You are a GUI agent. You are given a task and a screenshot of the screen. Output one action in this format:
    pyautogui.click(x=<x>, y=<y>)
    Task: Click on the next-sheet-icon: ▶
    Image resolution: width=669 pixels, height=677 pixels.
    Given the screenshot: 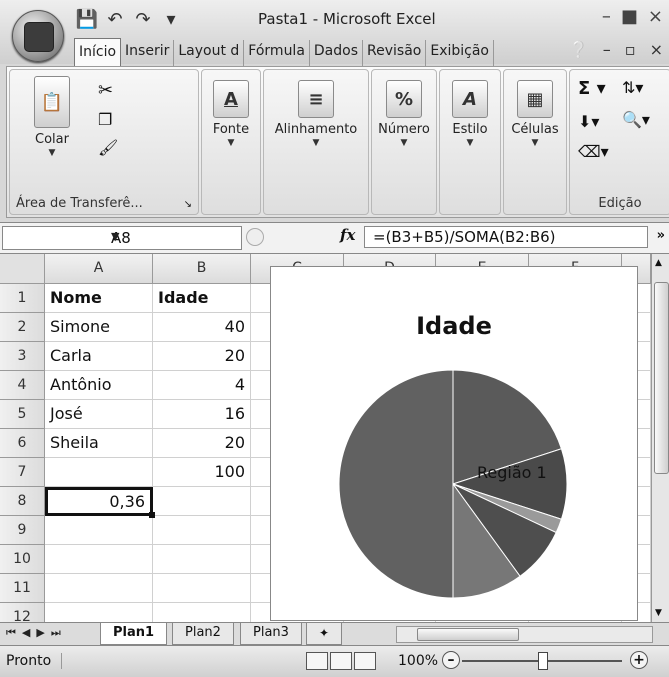 What is the action you would take?
    pyautogui.click(x=40, y=633)
    